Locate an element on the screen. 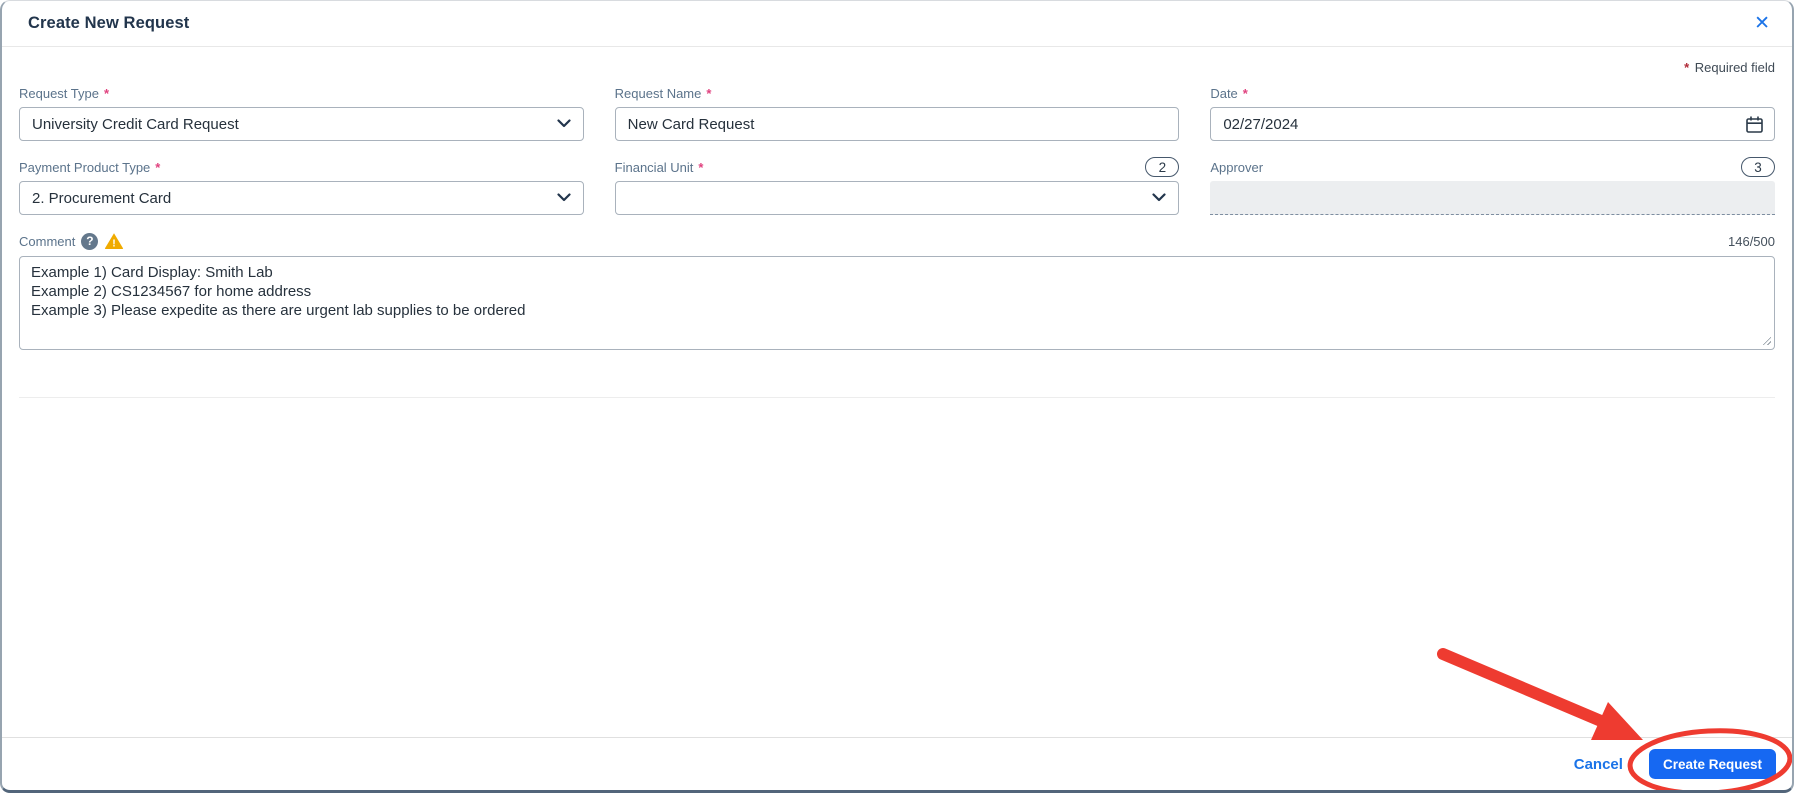 Image resolution: width=1794 pixels, height=793 pixels. char-counter: 146/500 is located at coordinates (1751, 241).